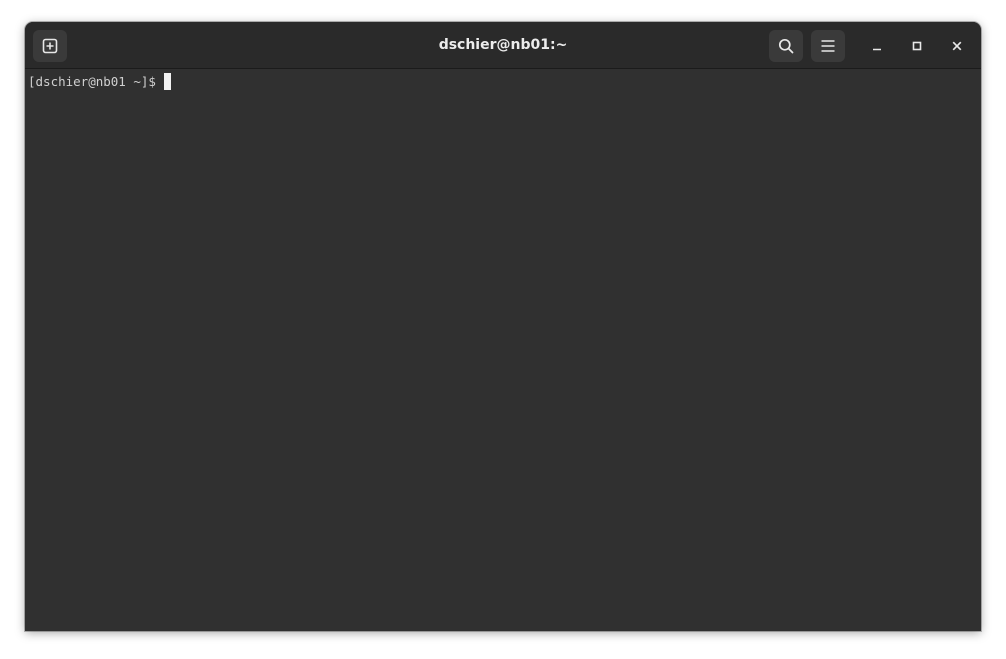  Describe the element at coordinates (167, 81) in the screenshot. I see `text-cursor` at that location.